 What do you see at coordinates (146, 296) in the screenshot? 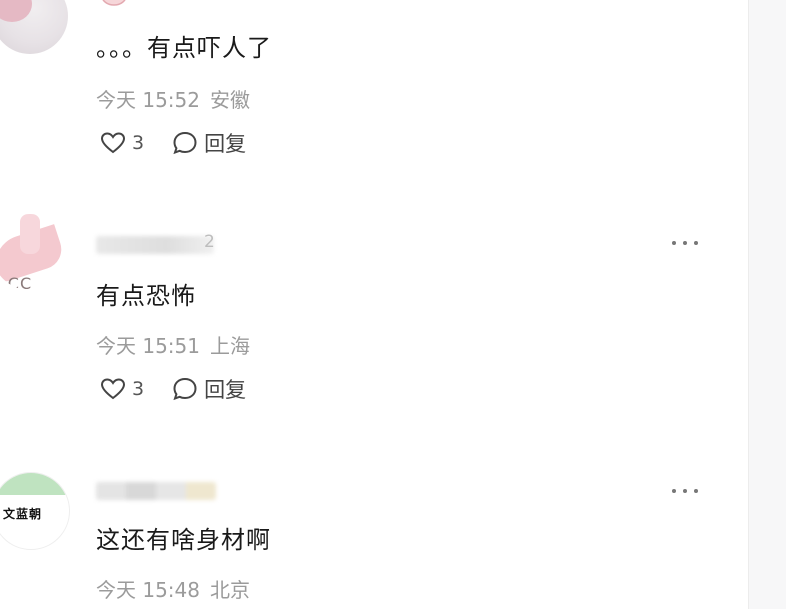
I see `comment-text: 有点恐怖` at bounding box center [146, 296].